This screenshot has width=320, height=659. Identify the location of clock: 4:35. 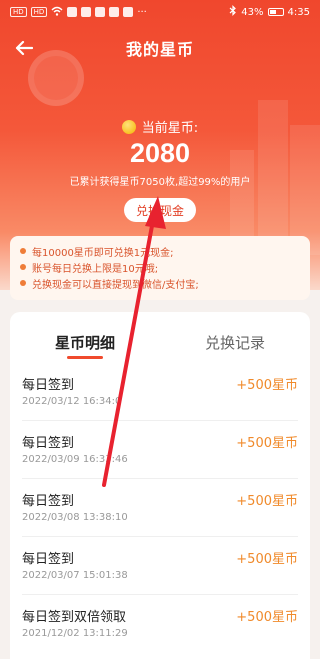
(298, 12).